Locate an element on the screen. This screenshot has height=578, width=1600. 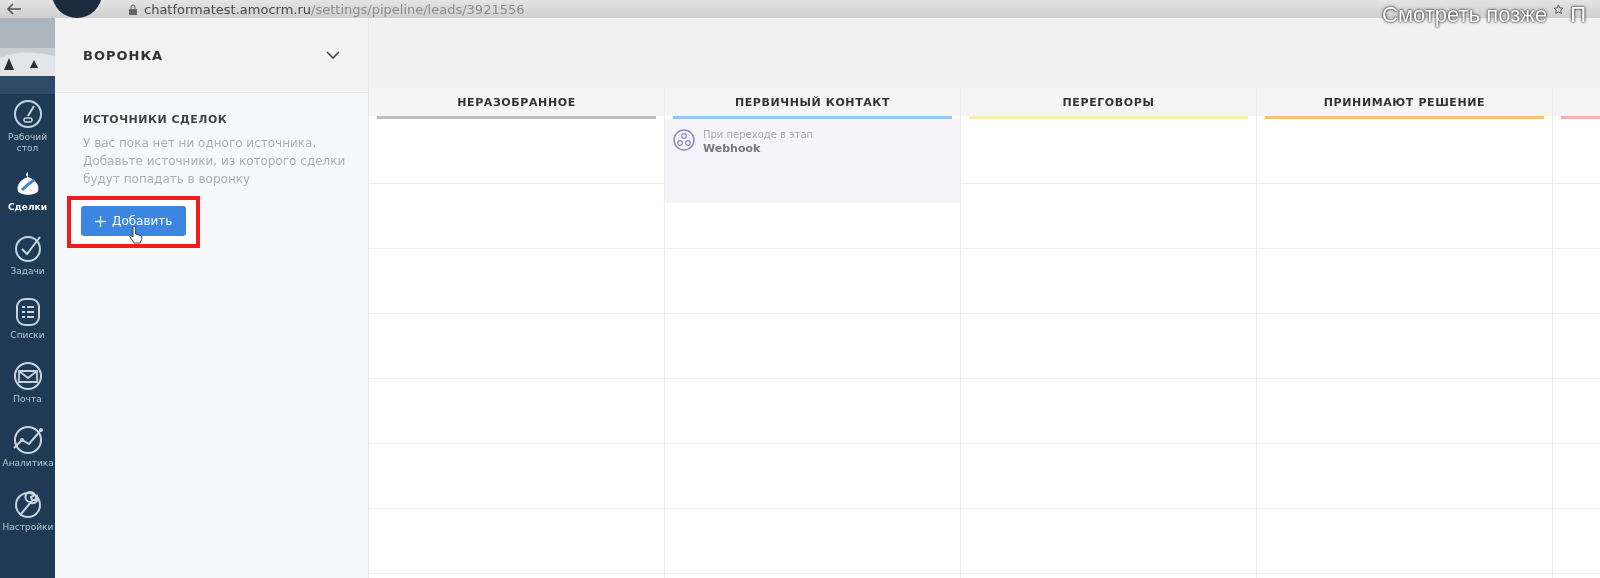
nav-item: Списки is located at coordinates (27, 318).